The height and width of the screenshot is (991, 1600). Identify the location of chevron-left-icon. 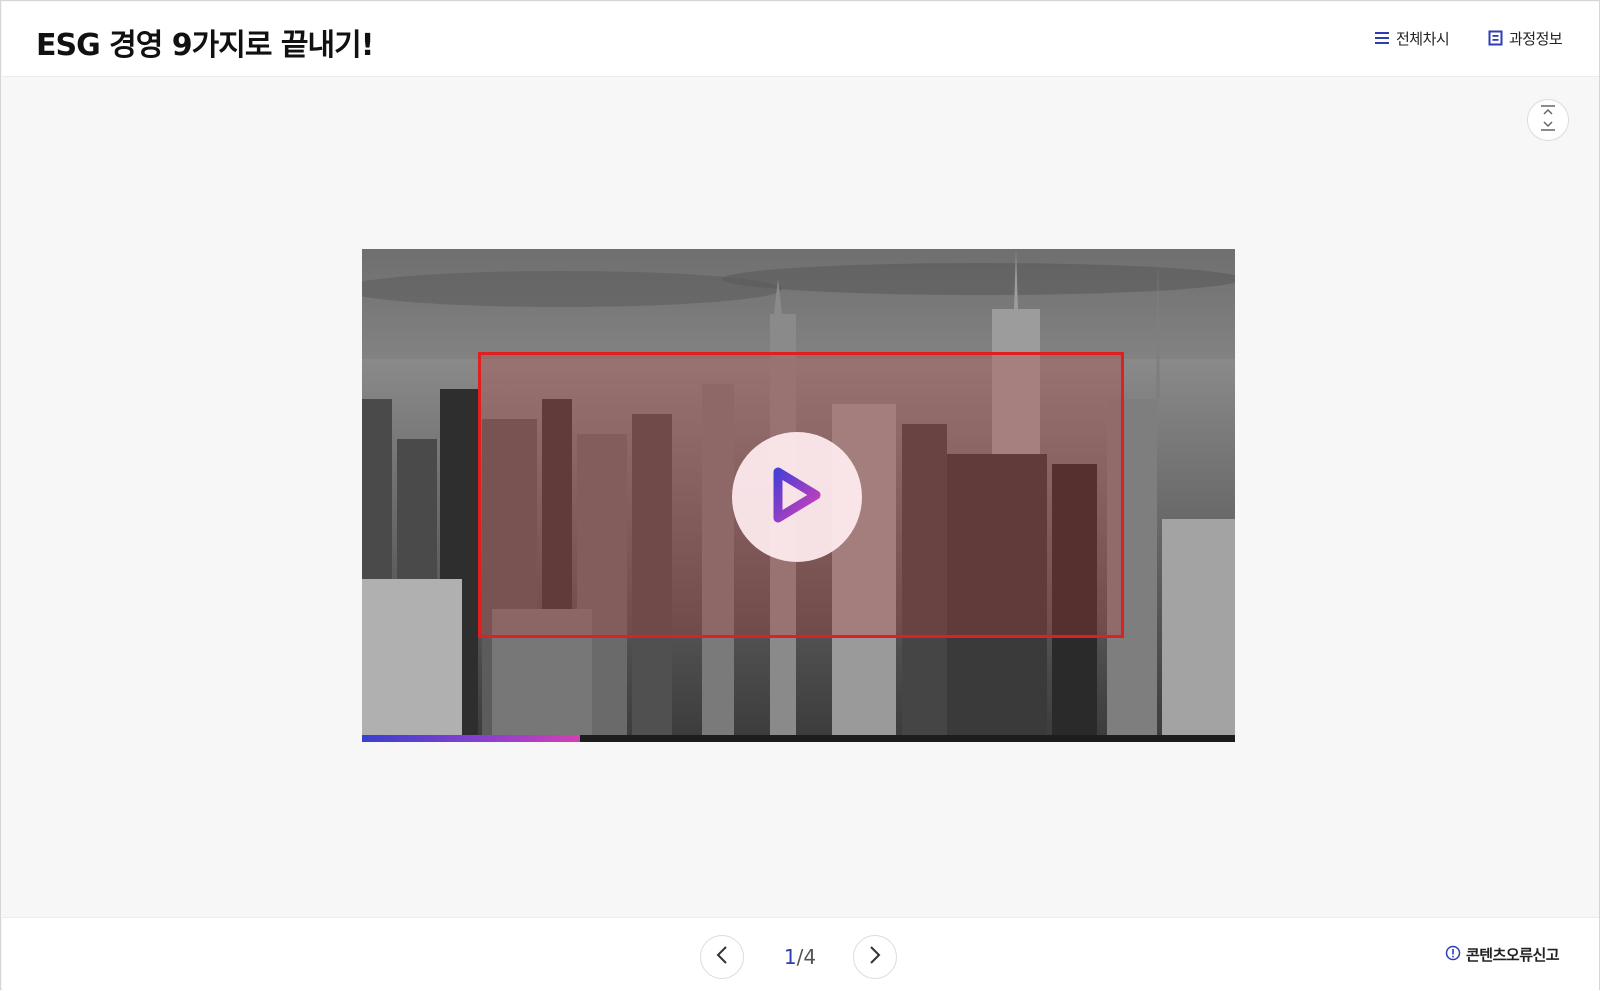
(722, 957).